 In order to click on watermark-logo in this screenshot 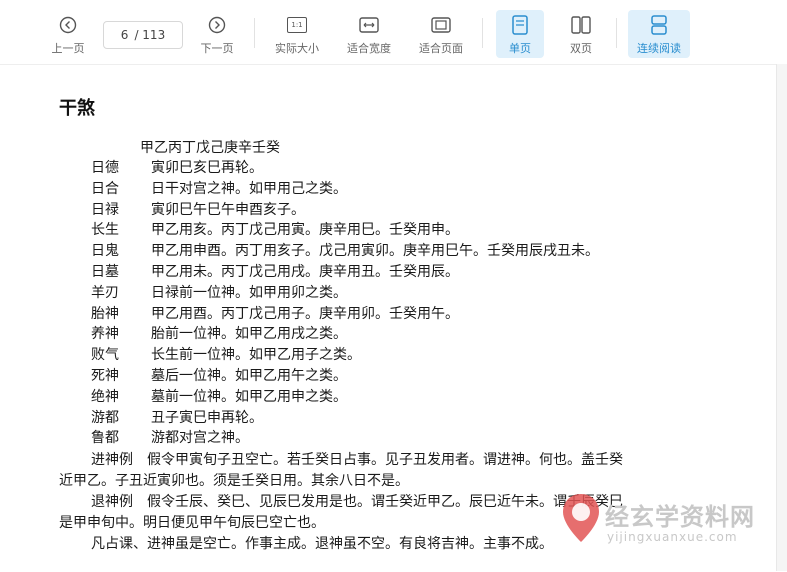, I will do `click(581, 518)`.